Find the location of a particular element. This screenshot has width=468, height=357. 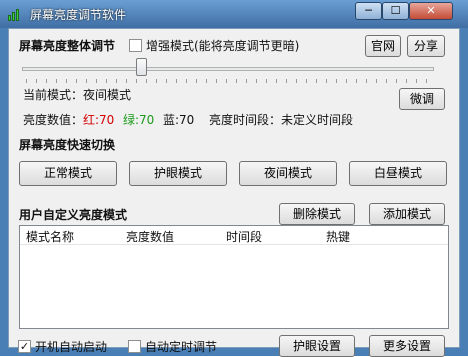

autostart-label: 开机自动启动 is located at coordinates (71, 347).